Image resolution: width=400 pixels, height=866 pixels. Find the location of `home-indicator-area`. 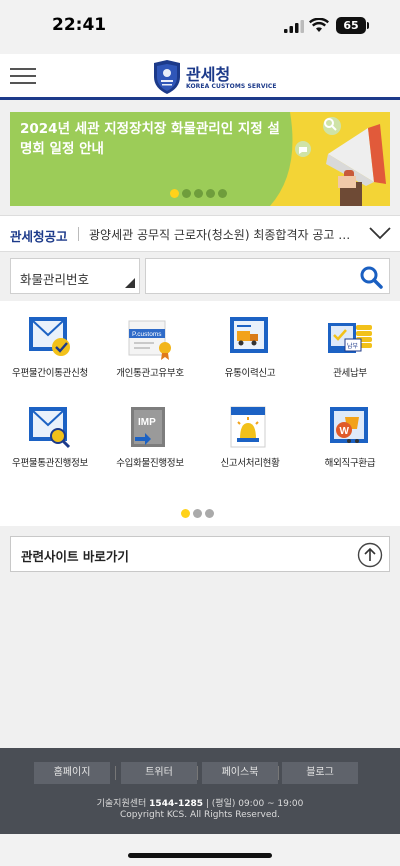

home-indicator-area is located at coordinates (200, 850).